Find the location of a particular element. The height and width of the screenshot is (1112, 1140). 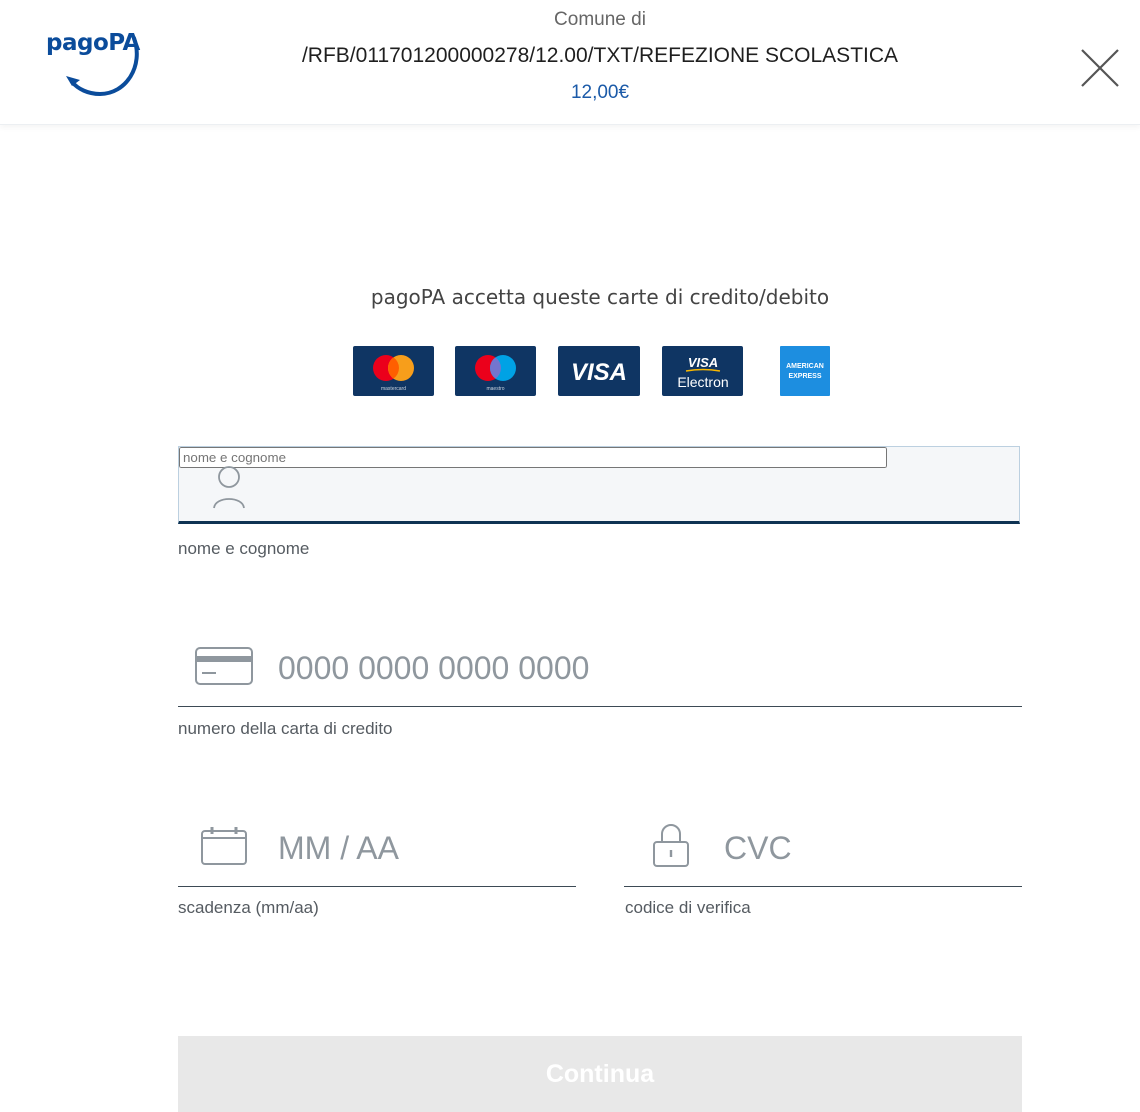

mastercard-caption: mastercard is located at coordinates (393, 389).